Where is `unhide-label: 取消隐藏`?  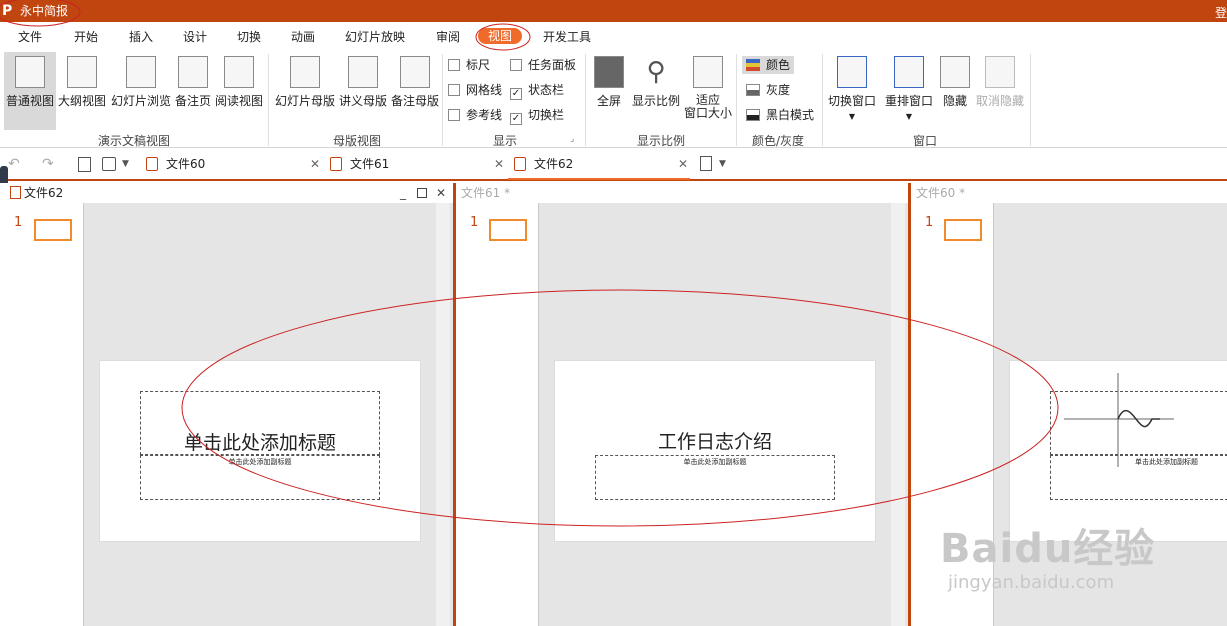 unhide-label: 取消隐藏 is located at coordinates (999, 101).